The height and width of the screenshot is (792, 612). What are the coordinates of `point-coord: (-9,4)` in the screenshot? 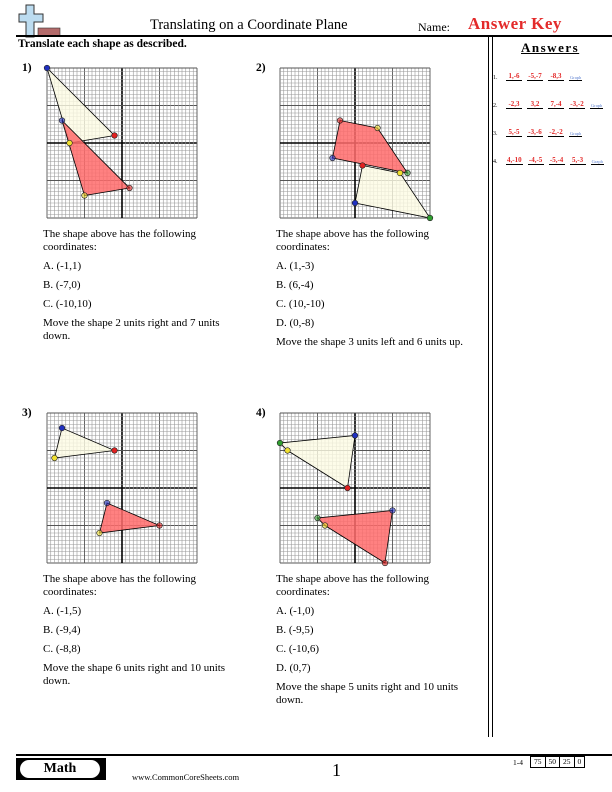 It's located at (68, 630).